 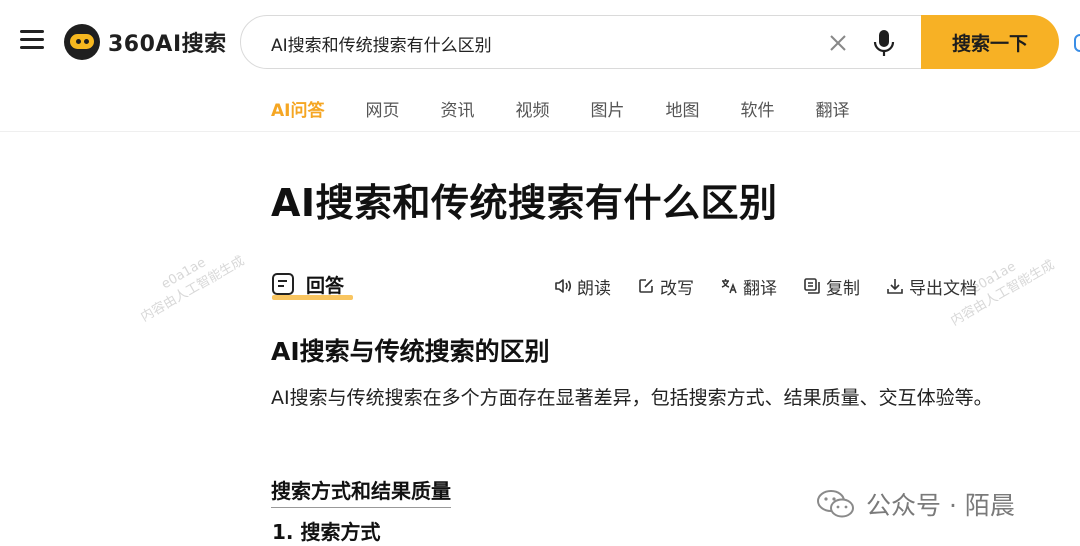 What do you see at coordinates (32, 41) in the screenshot?
I see `menu-icon` at bounding box center [32, 41].